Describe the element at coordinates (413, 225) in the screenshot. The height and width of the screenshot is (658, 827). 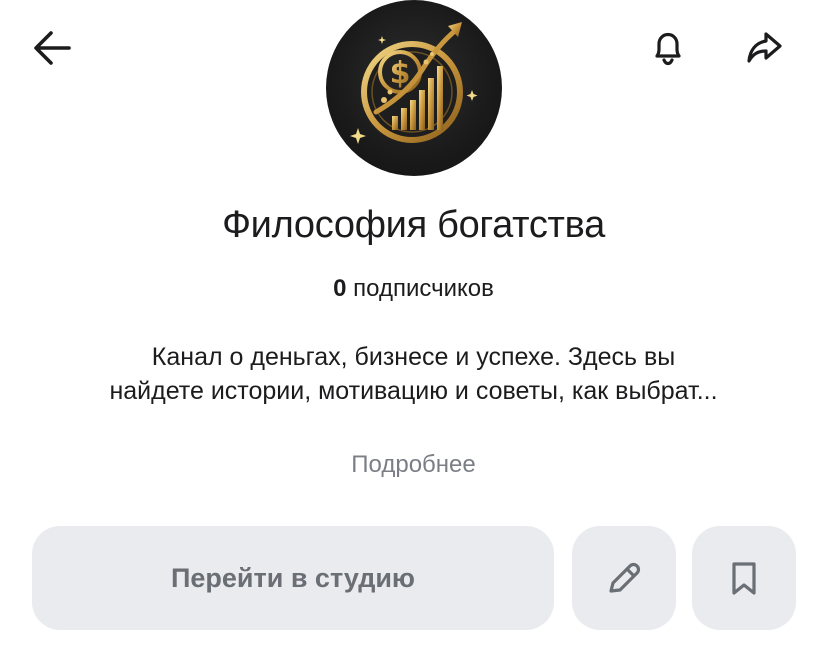
I see `channel-title: Философия богатства` at that location.